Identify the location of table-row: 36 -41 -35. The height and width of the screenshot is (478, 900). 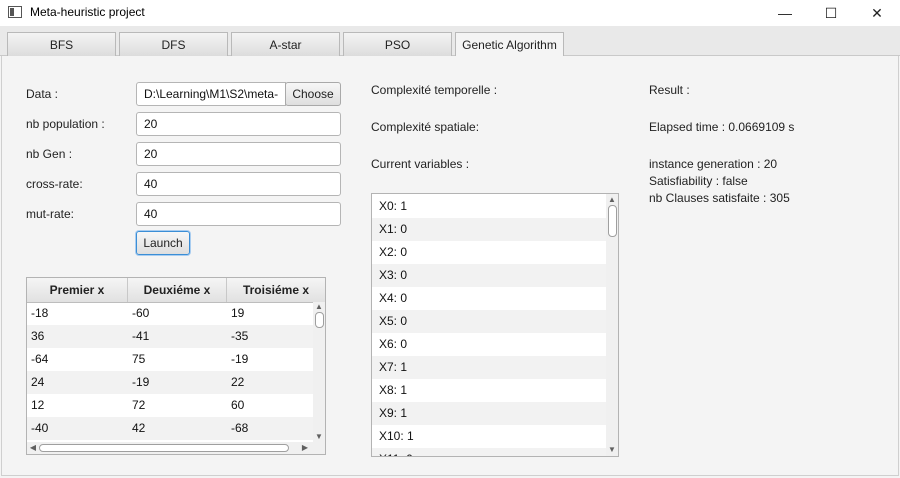
(170, 336).